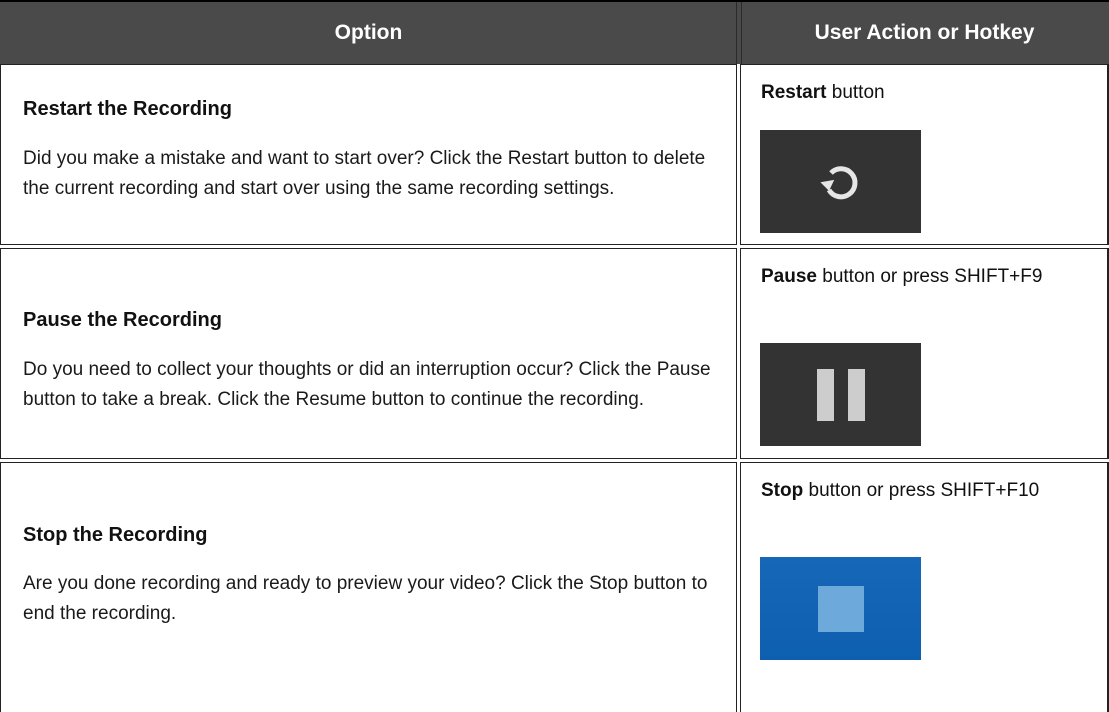 This screenshot has width=1109, height=712. Describe the element at coordinates (924, 154) in the screenshot. I see `action-cell: Restart button` at that location.